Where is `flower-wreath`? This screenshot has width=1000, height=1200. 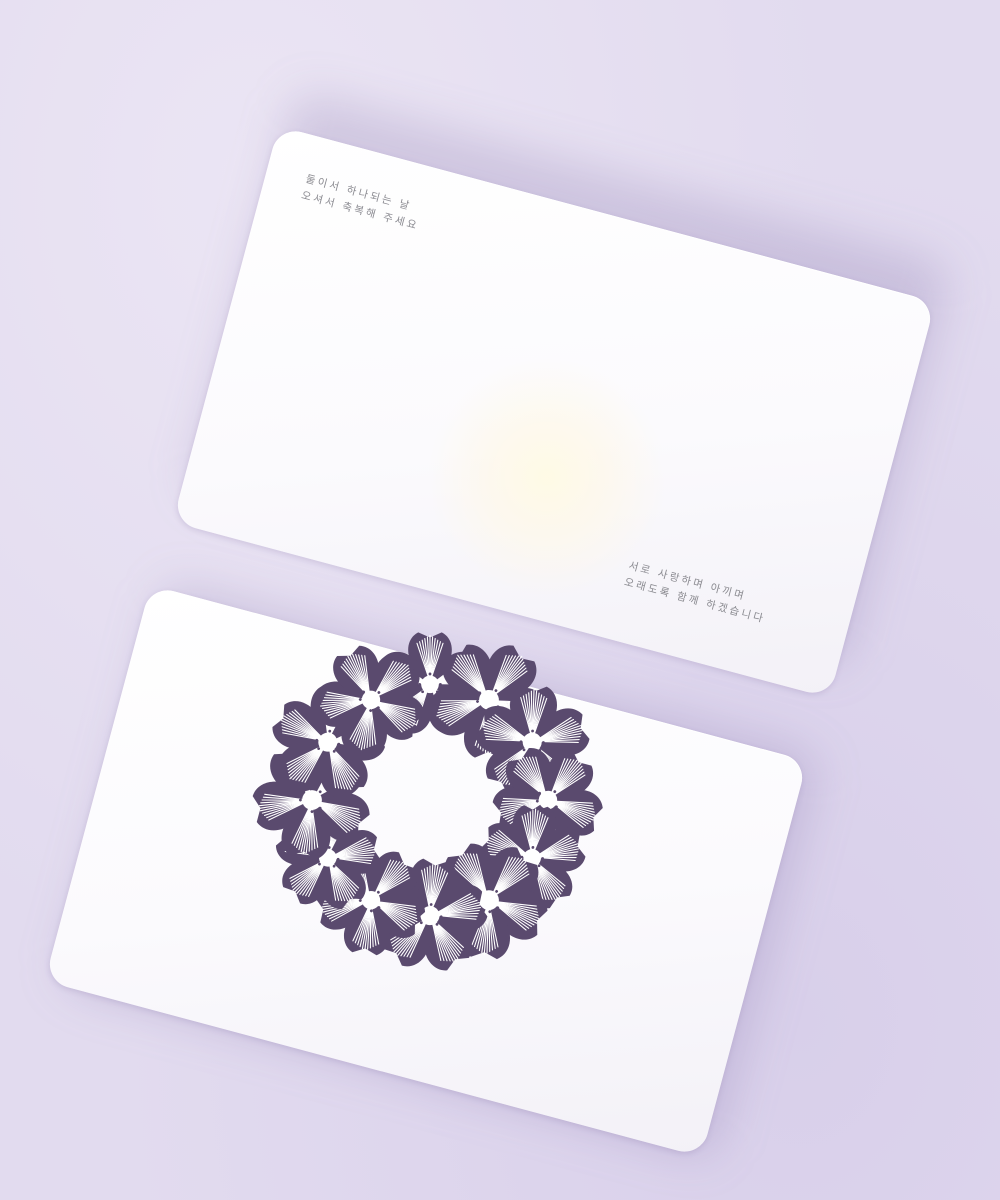
flower-wreath is located at coordinates (427, 801).